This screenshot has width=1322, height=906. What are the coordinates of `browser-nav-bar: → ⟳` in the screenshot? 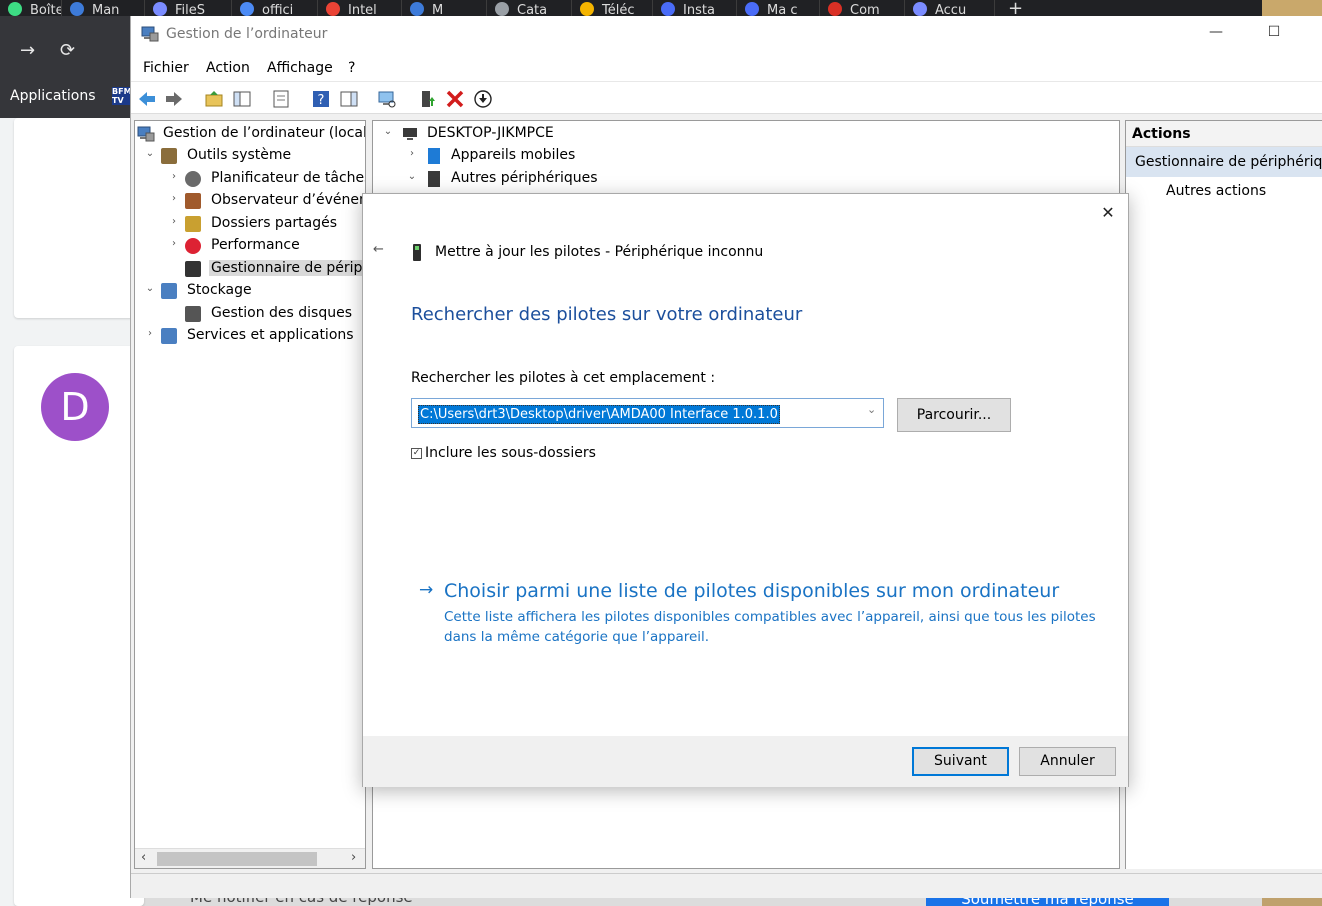 It's located at (65, 47).